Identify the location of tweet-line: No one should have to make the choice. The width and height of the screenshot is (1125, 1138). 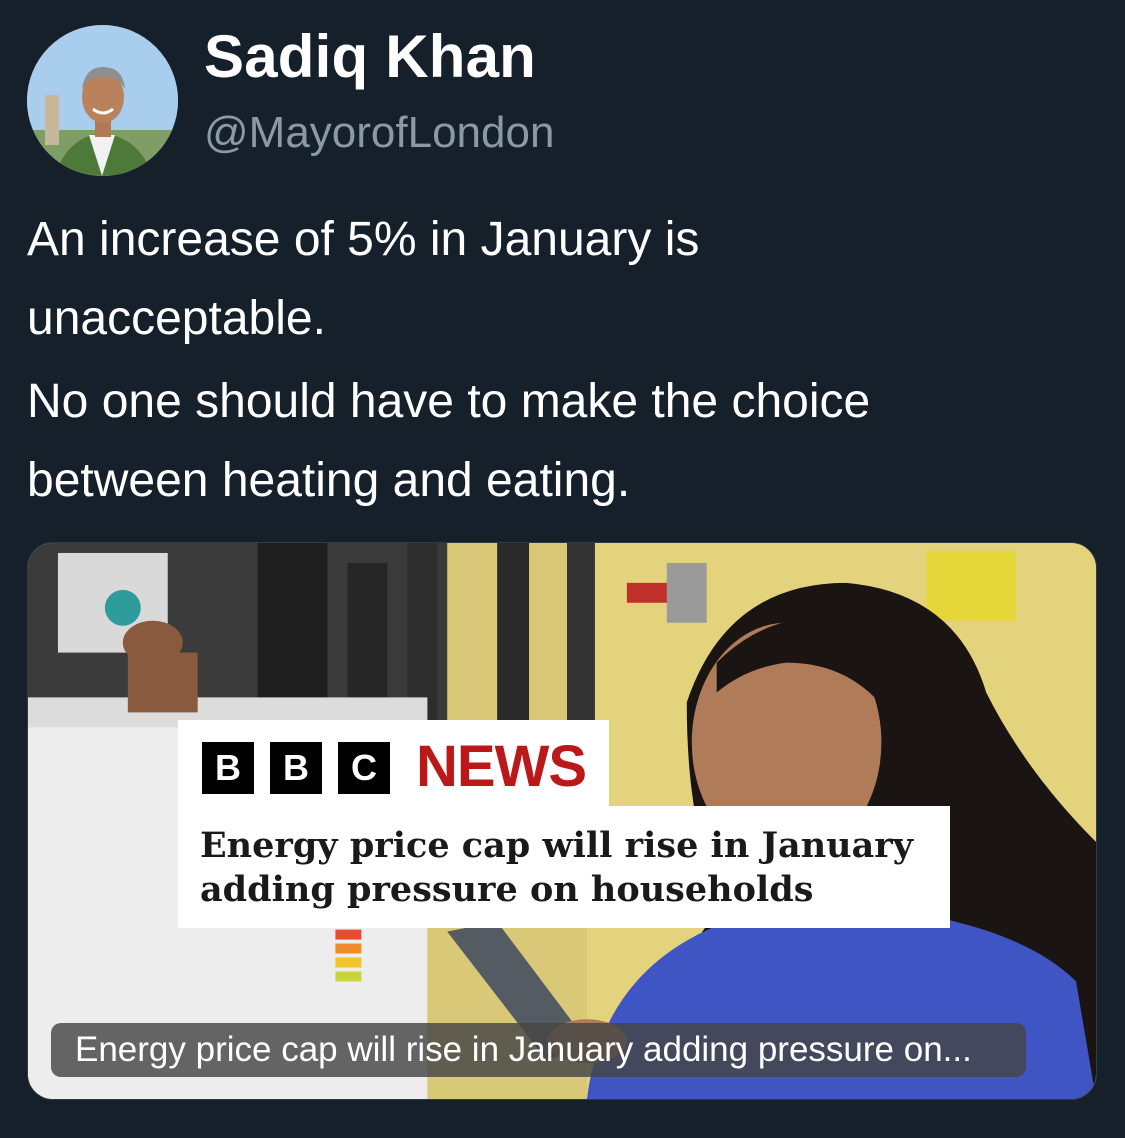
(449, 401).